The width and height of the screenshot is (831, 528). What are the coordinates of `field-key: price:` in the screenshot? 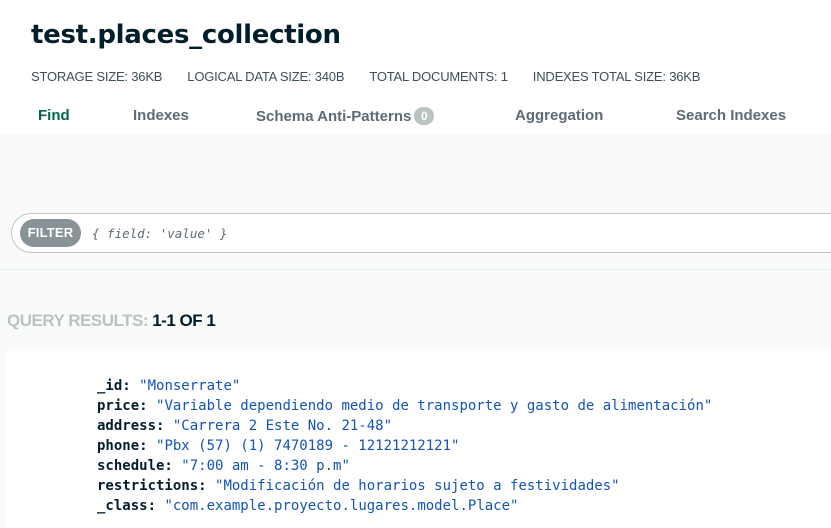 It's located at (122, 406).